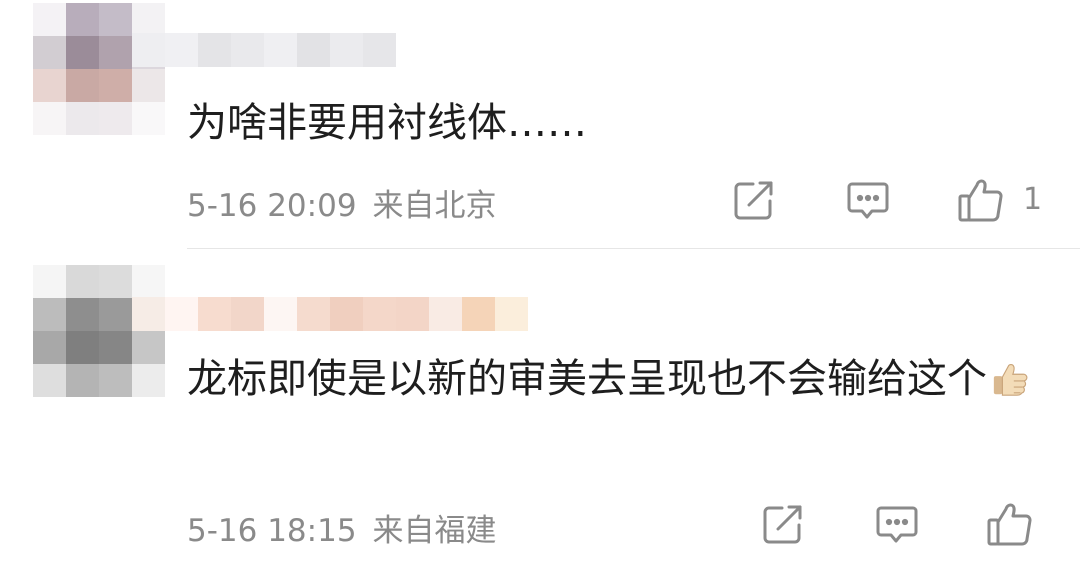  What do you see at coordinates (272, 206) in the screenshot?
I see `timestamp: 5-16 20:09` at bounding box center [272, 206].